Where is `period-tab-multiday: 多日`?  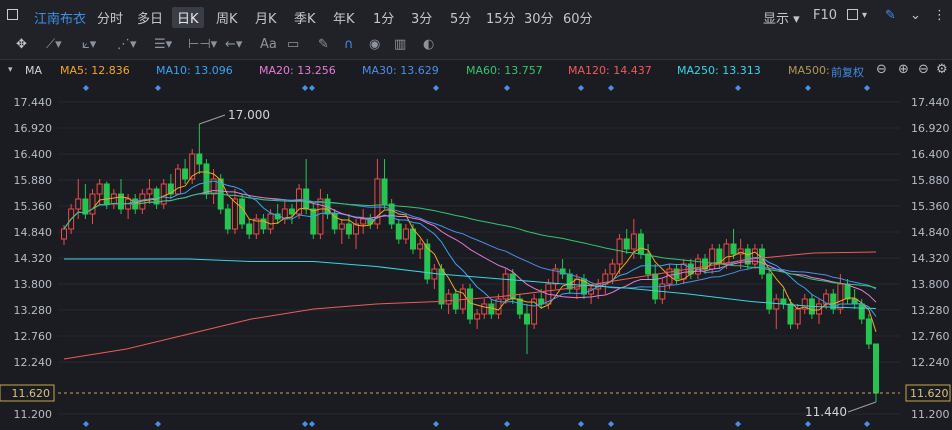 period-tab-multiday: 多日 is located at coordinates (150, 17).